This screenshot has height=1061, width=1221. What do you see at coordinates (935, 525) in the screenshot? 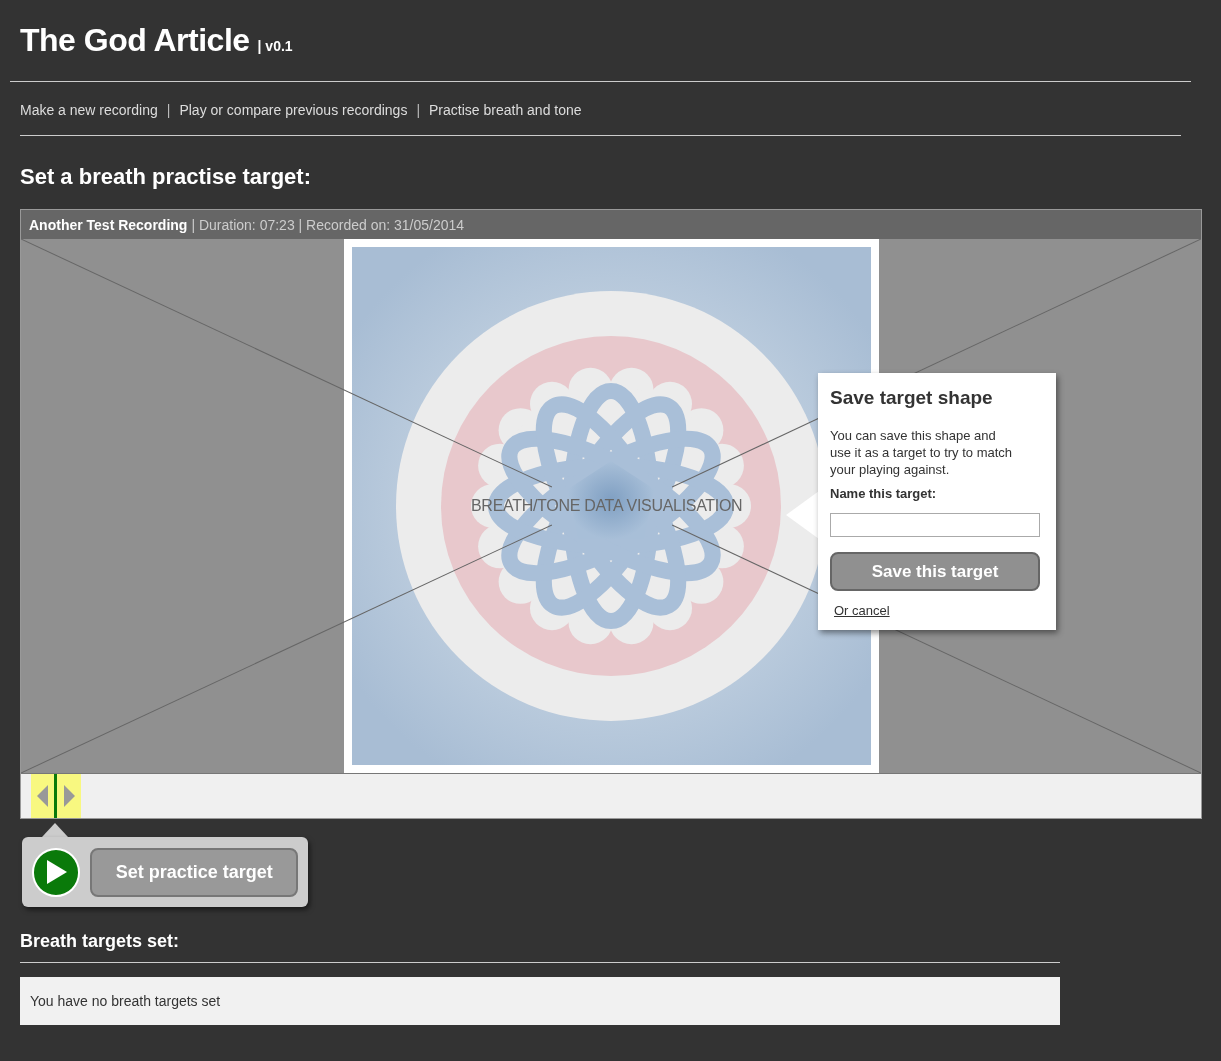
I see `target-name-field` at bounding box center [935, 525].